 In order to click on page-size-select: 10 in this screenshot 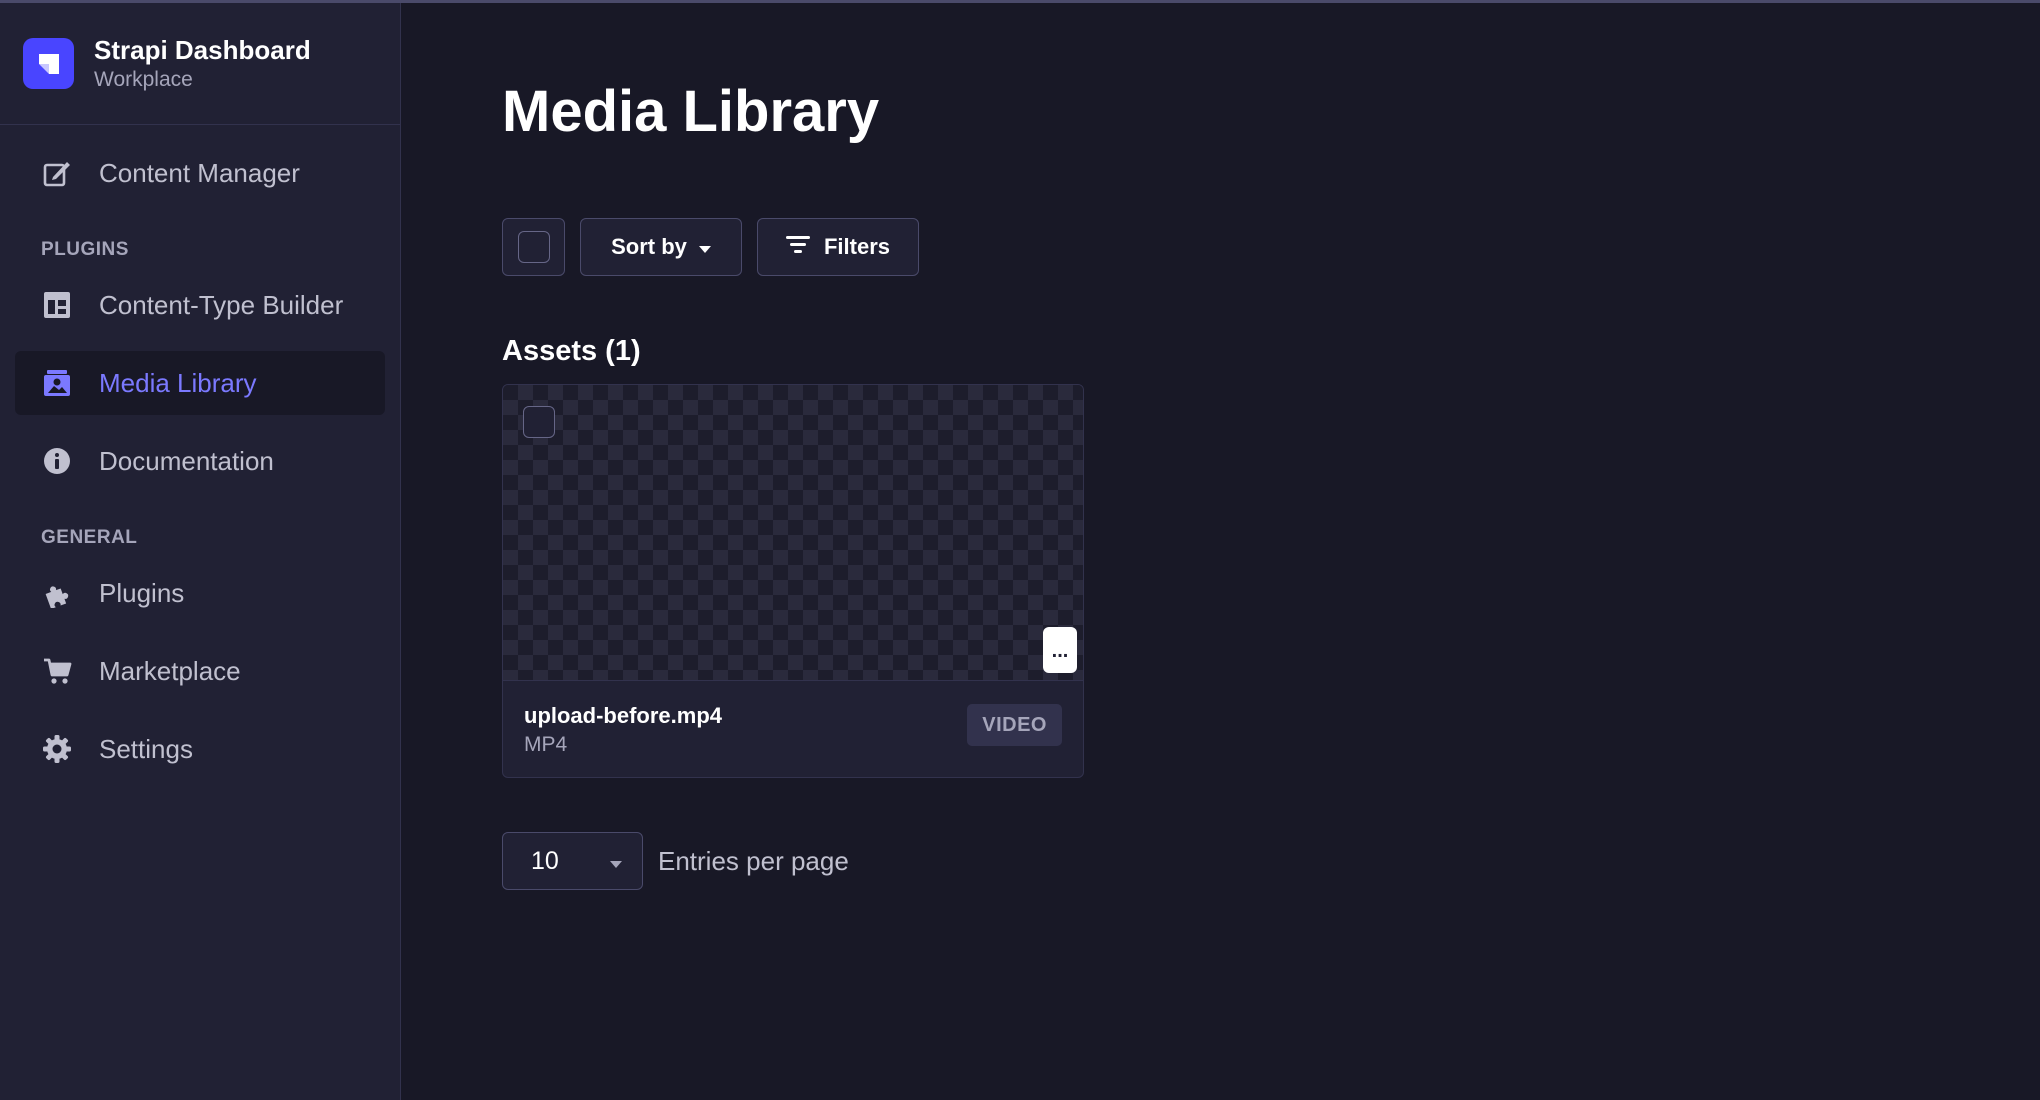, I will do `click(572, 861)`.